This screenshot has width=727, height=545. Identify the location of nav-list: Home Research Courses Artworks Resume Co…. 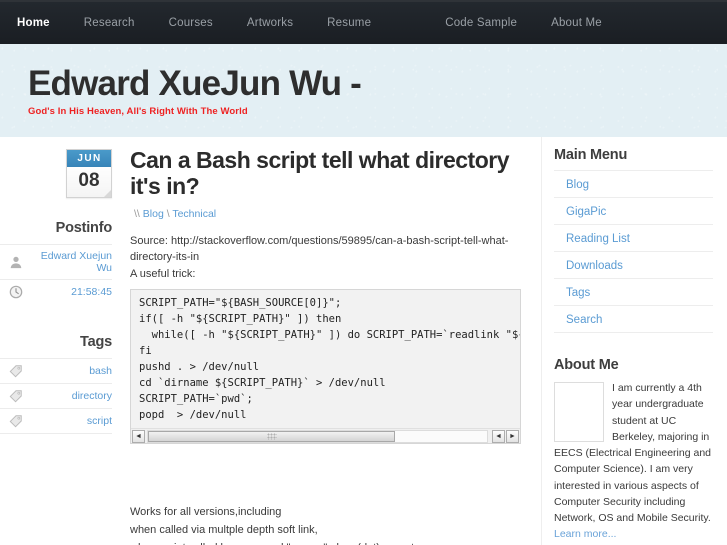
(309, 23).